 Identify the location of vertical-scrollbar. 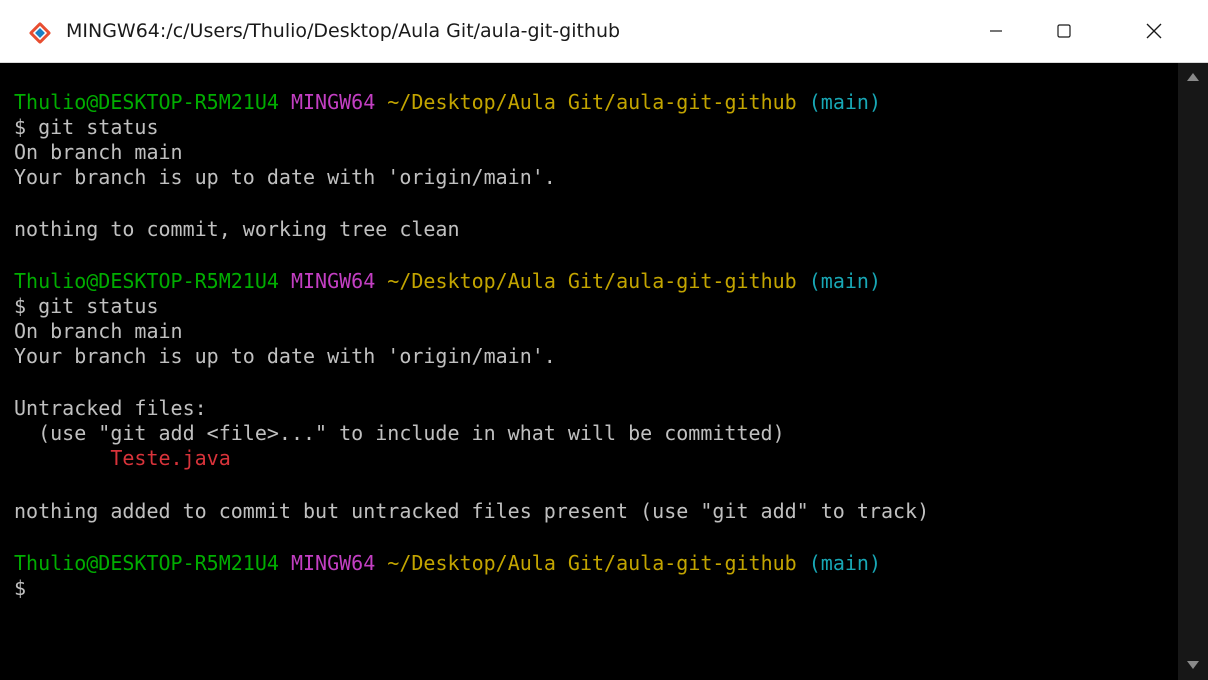
(1193, 371).